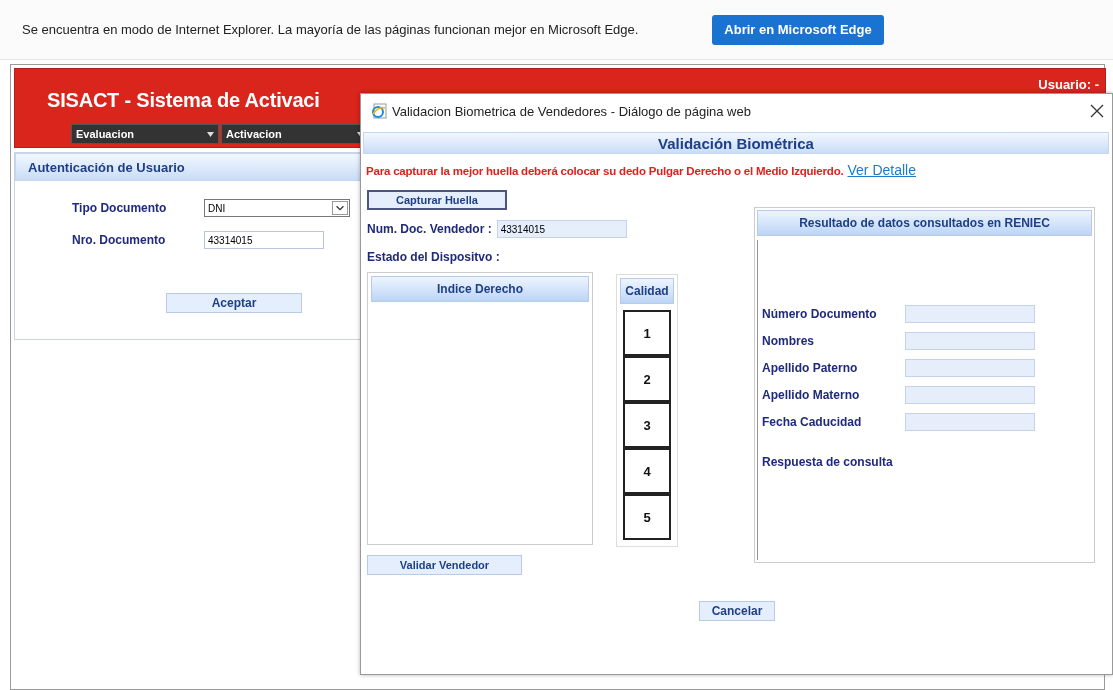 The width and height of the screenshot is (1113, 690). I want to click on field-label: Fecha Caducidad, so click(812, 421).